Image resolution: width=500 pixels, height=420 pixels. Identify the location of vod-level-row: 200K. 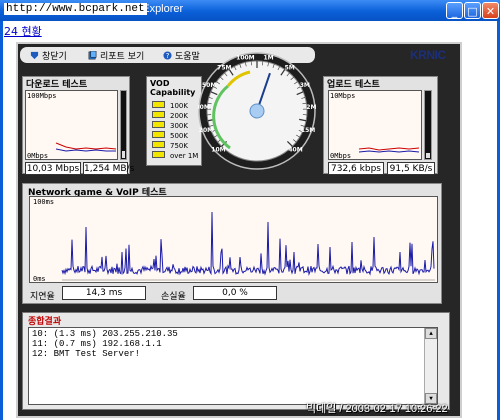
(170, 115).